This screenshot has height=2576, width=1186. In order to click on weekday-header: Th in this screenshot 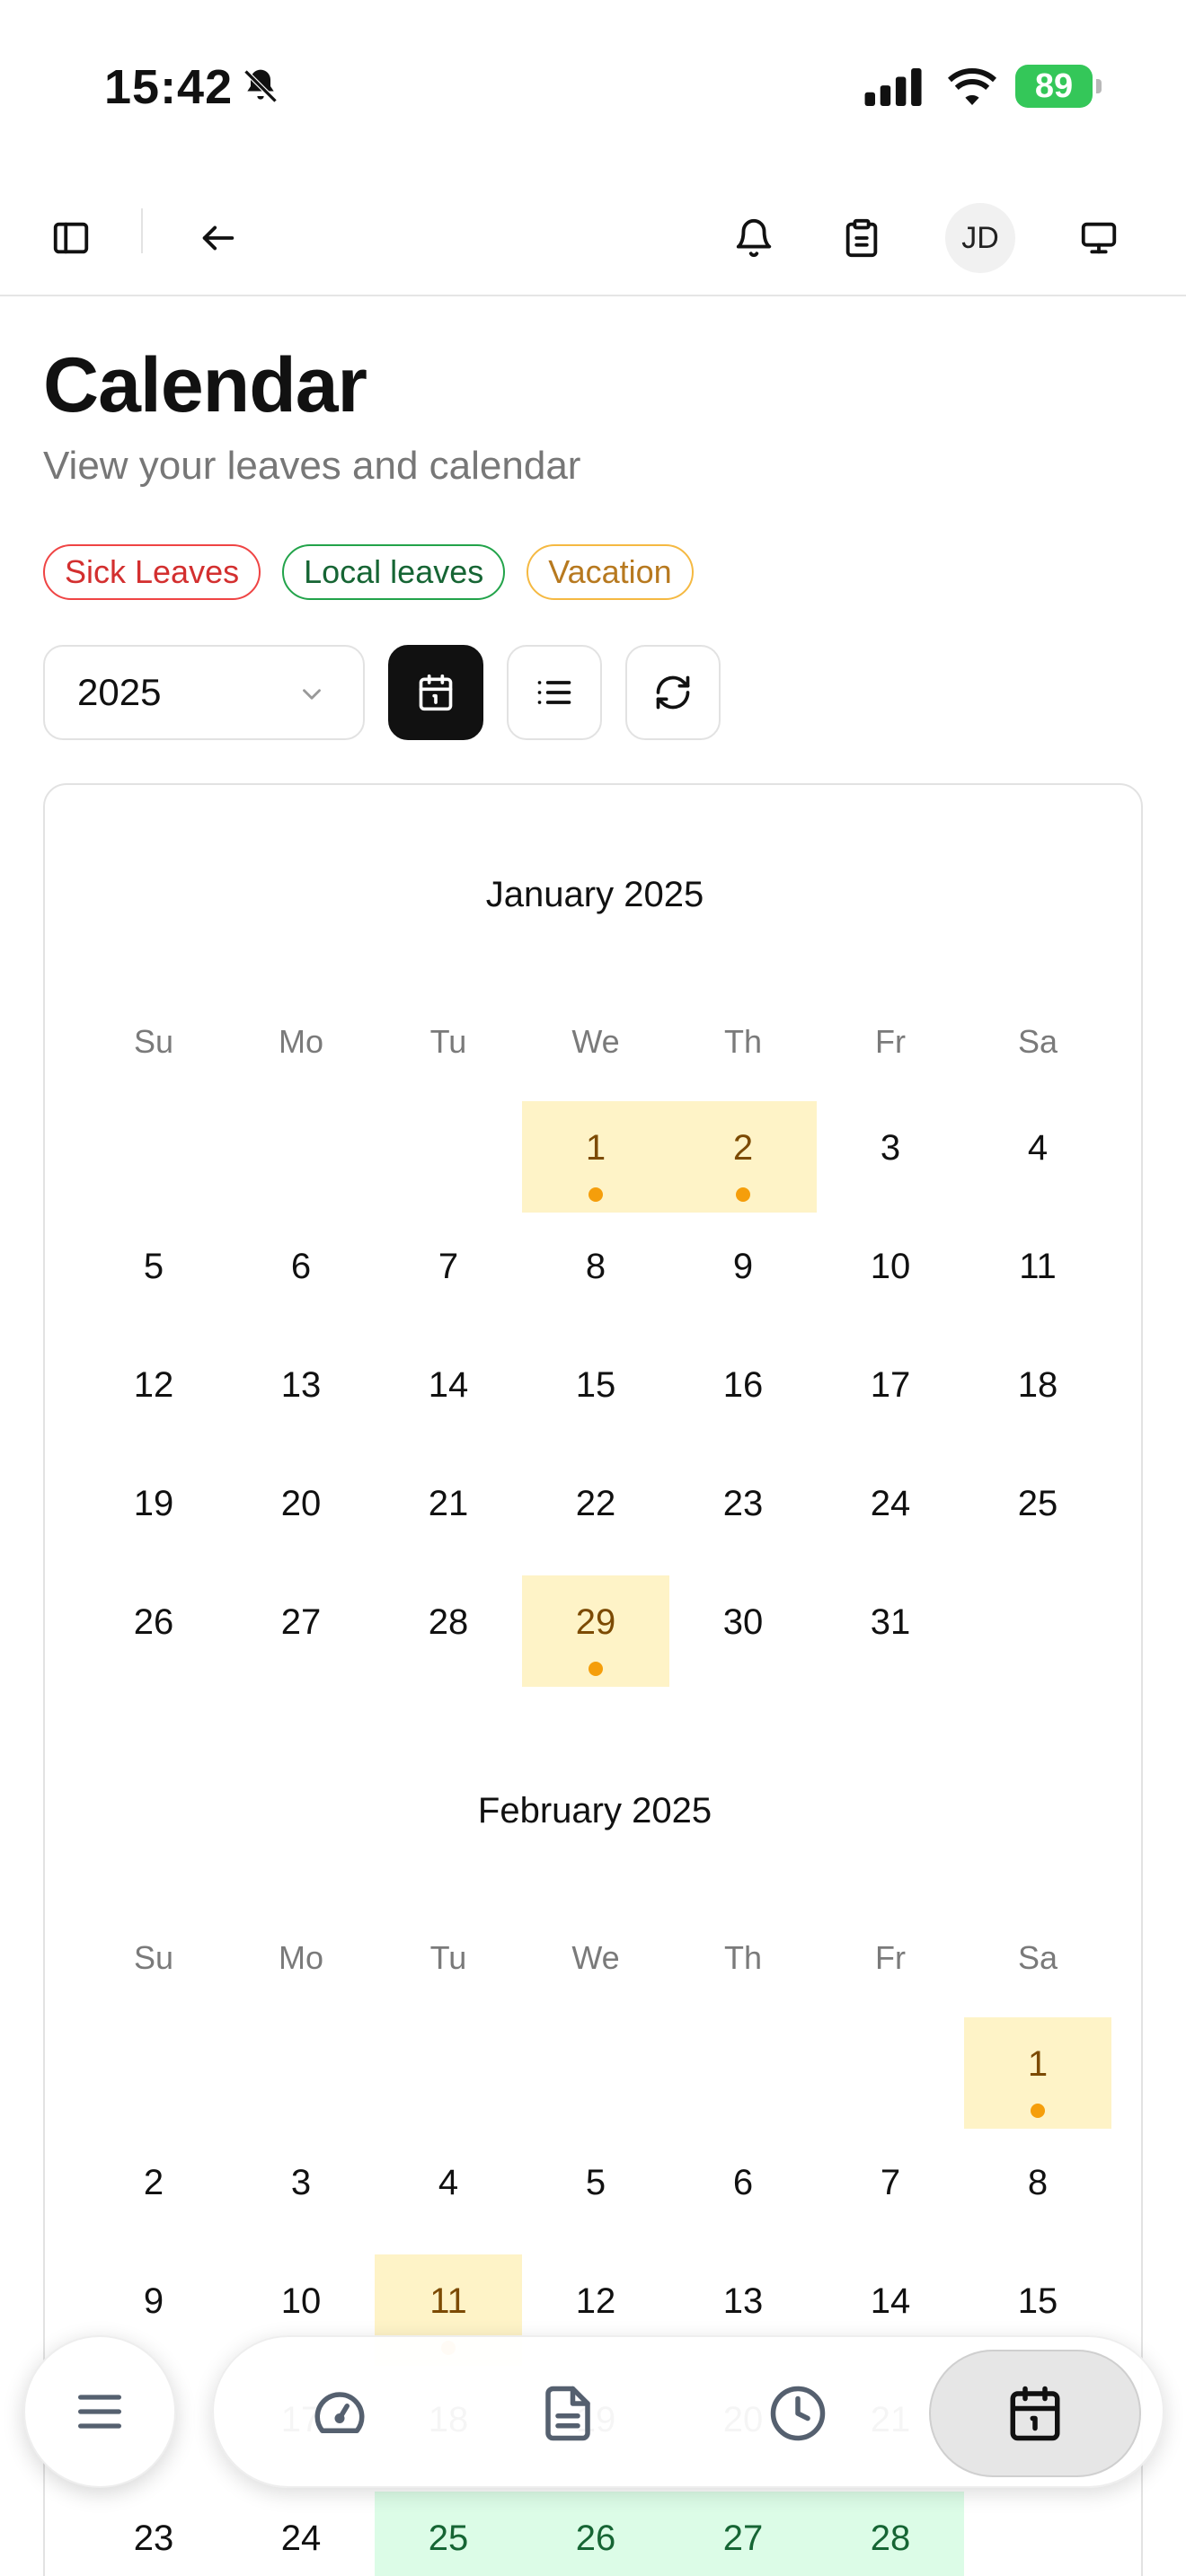, I will do `click(742, 1041)`.